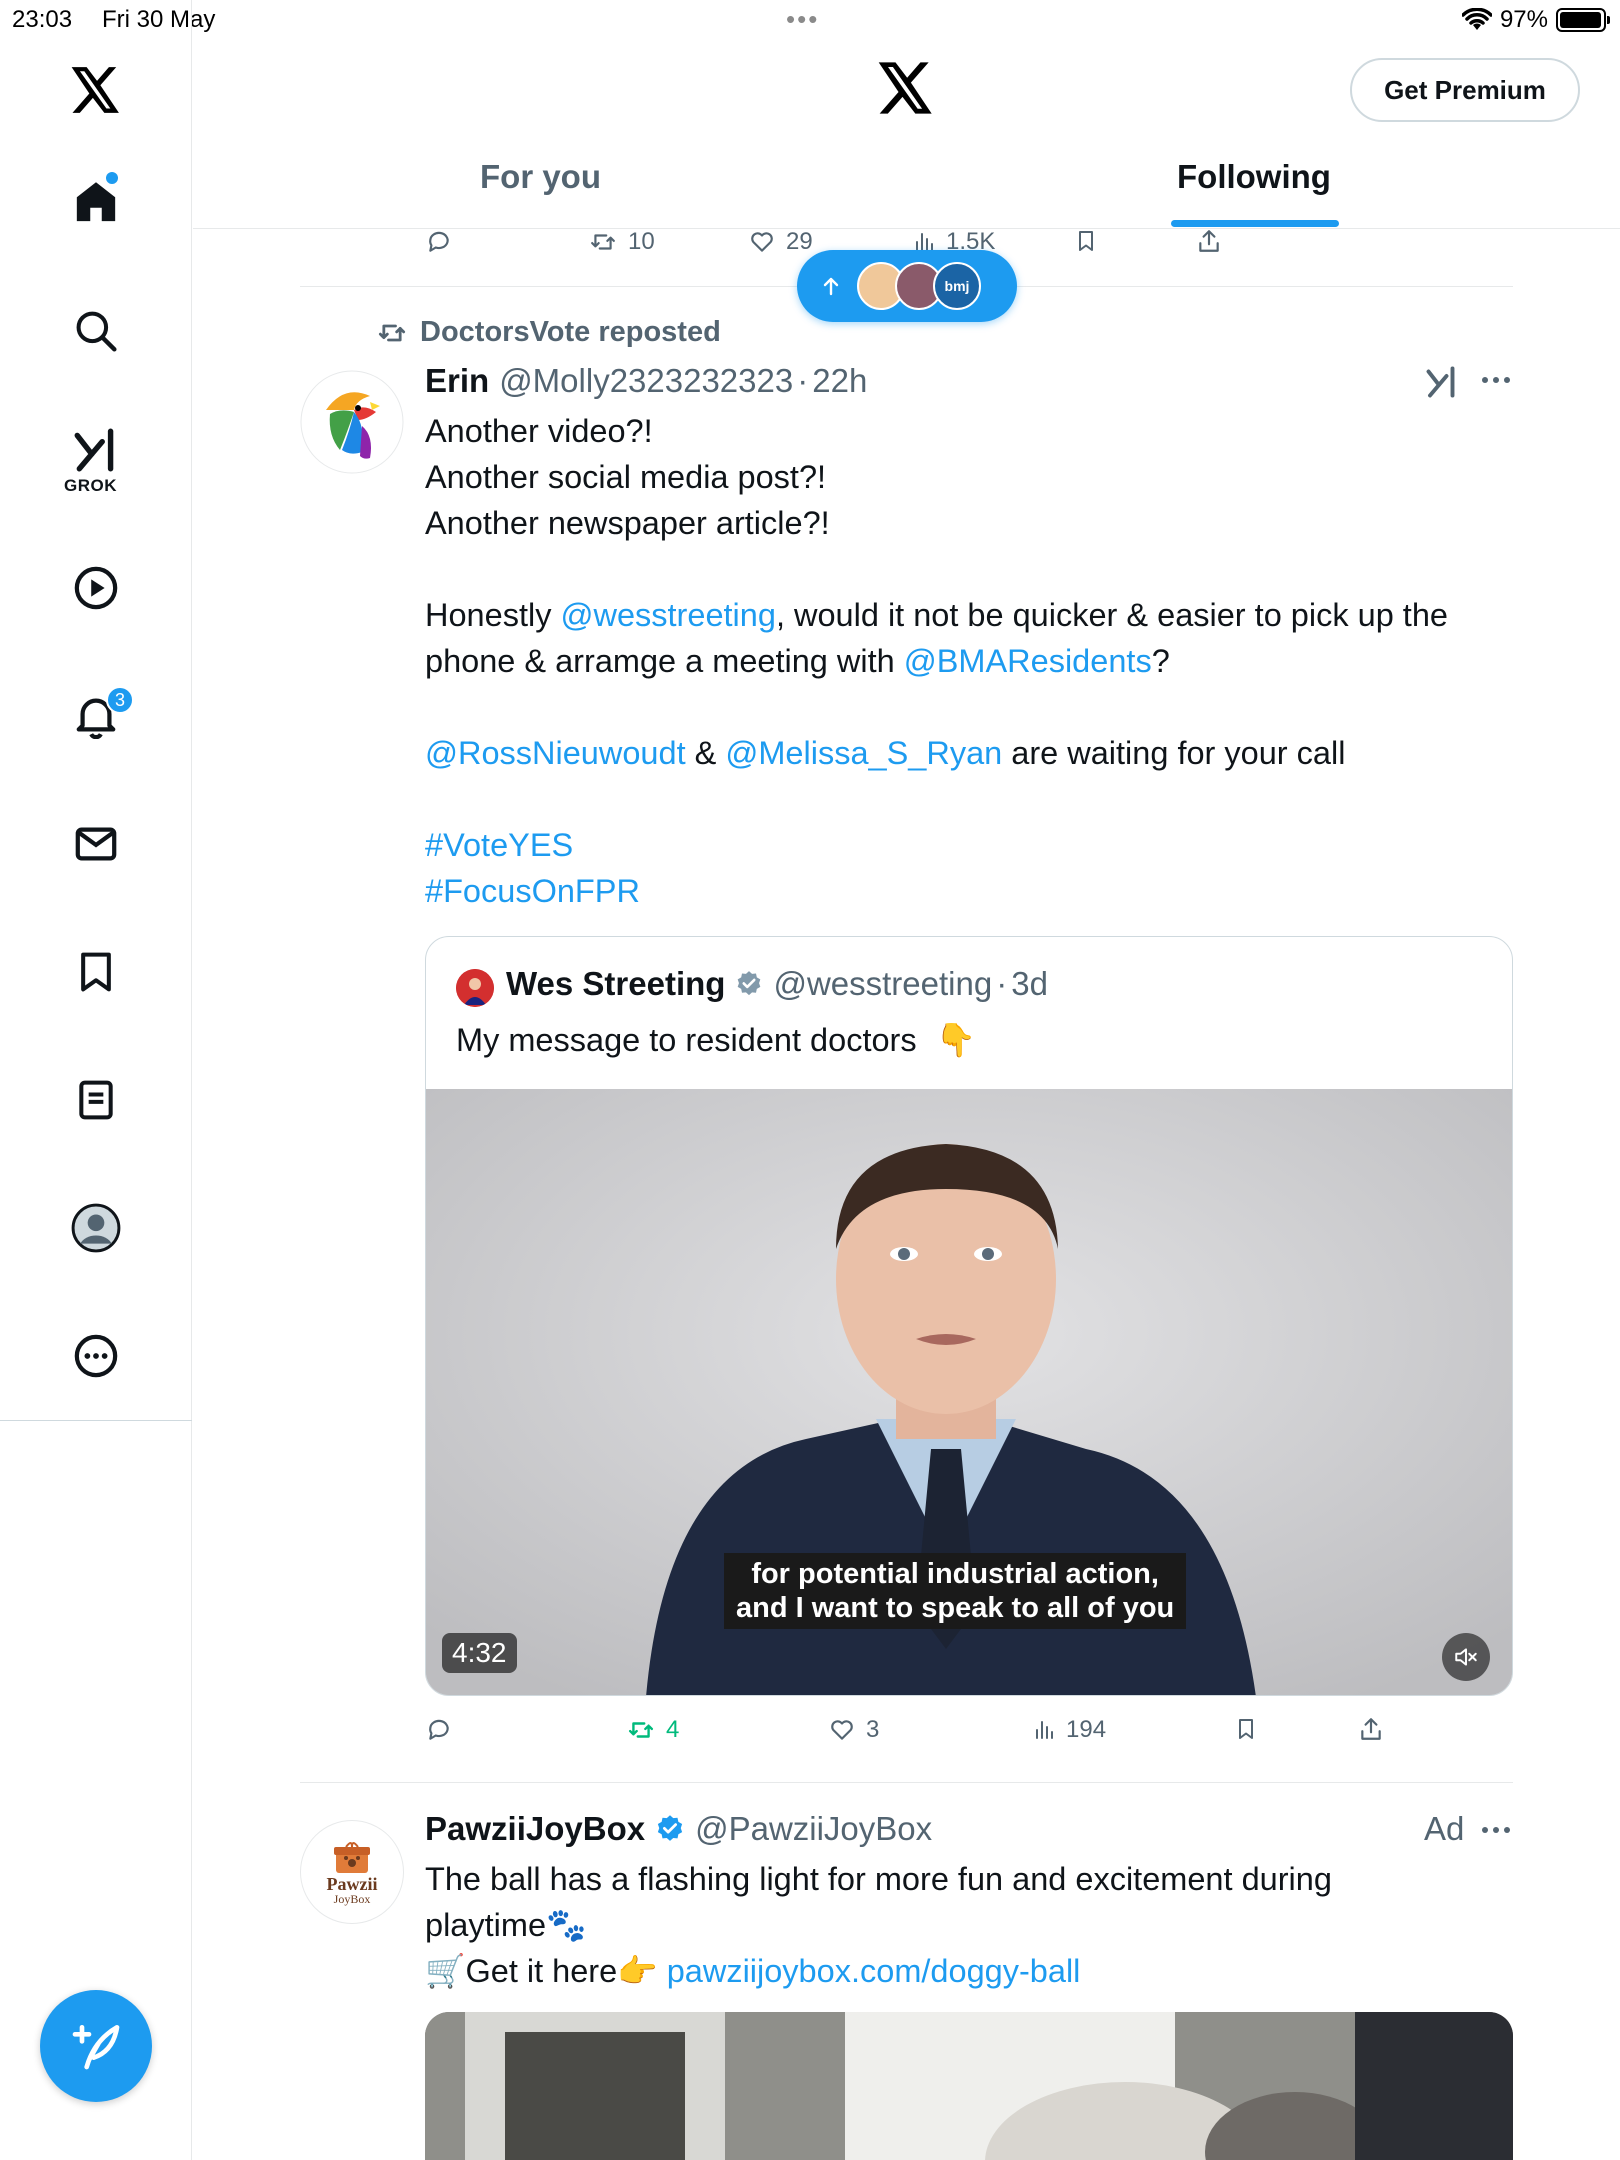 This screenshot has height=2160, width=1620. I want to click on mail-icon, so click(96, 844).